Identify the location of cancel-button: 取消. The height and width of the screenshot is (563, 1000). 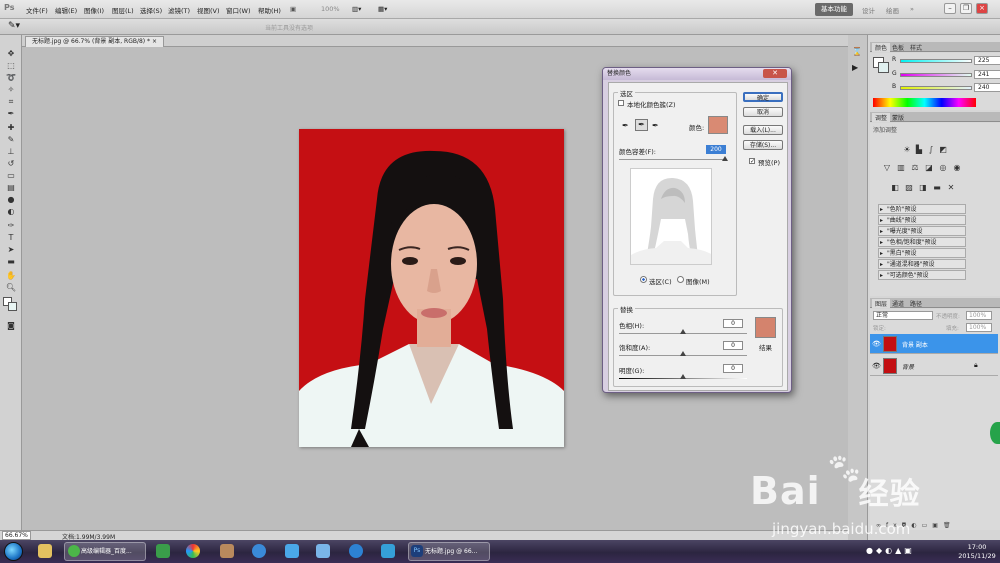
(763, 112).